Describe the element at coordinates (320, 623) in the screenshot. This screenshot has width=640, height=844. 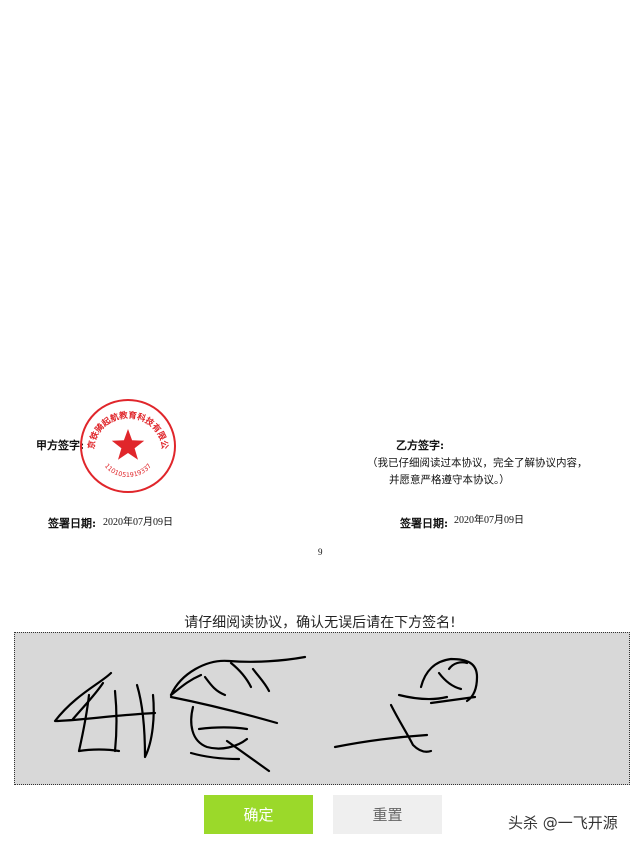
I see `signature-instruction: 请仔细阅读协议，确认无误后请在下方签名!` at that location.